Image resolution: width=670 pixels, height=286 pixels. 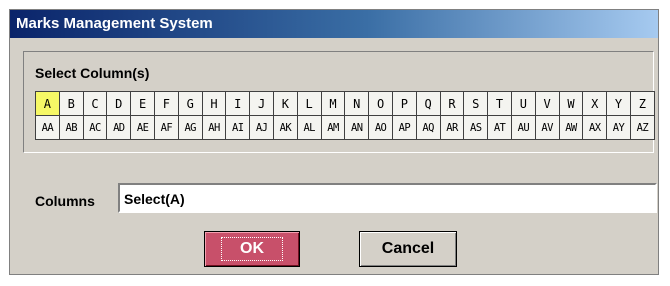 What do you see at coordinates (190, 103) in the screenshot?
I see `column-cell-g: G` at bounding box center [190, 103].